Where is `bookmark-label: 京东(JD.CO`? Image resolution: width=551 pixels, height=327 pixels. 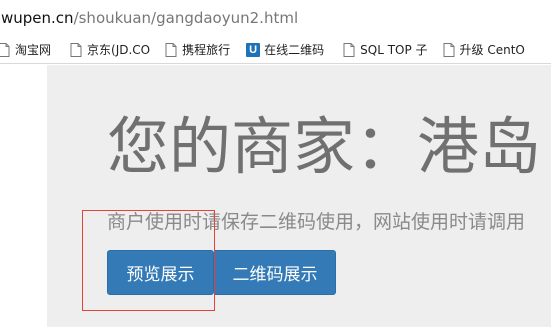 bookmark-label: 京东(JD.CO is located at coordinates (119, 50).